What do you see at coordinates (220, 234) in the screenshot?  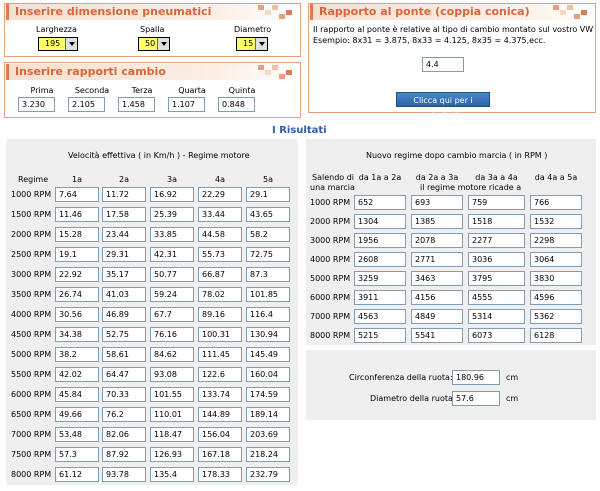 I see `speed-cell: 44.58` at bounding box center [220, 234].